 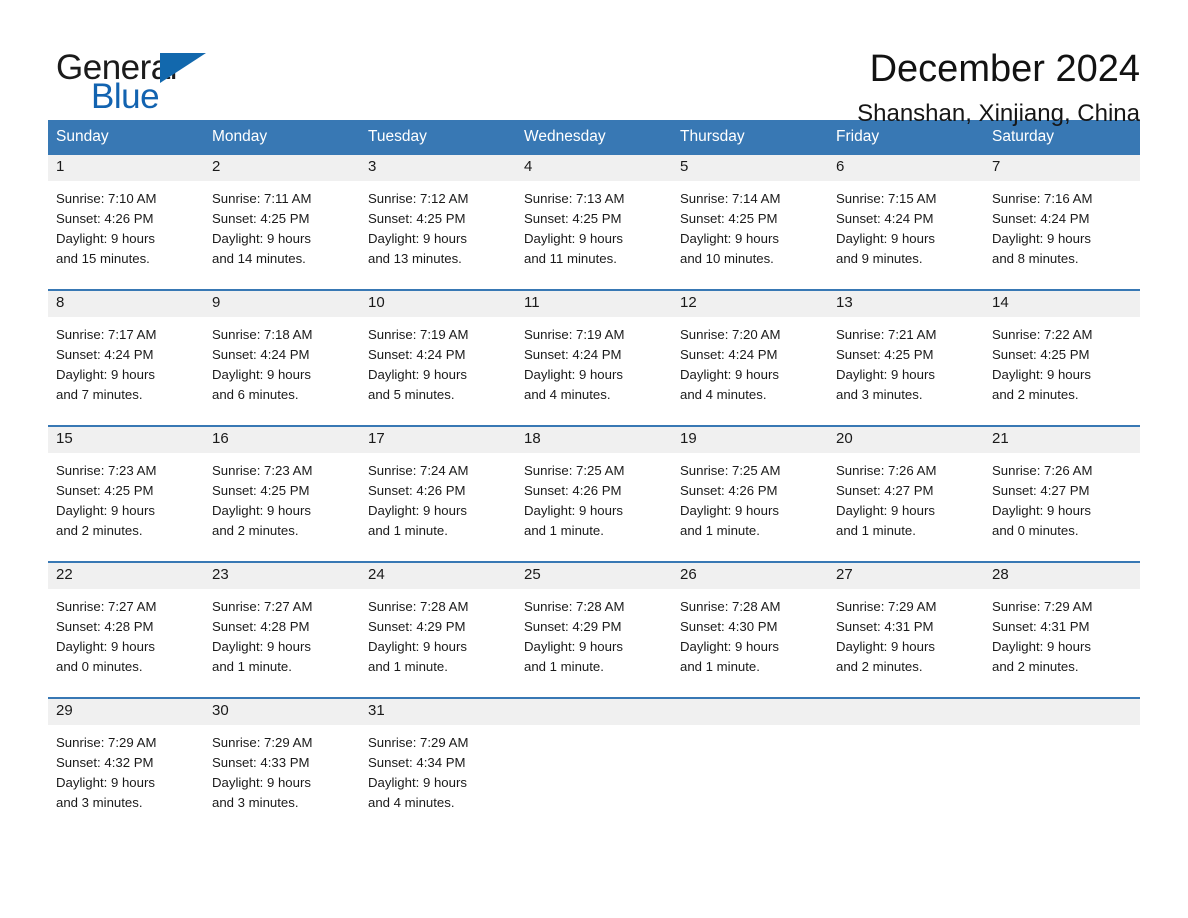 I want to click on daylight-minutes: and 11 minutes., so click(x=570, y=258).